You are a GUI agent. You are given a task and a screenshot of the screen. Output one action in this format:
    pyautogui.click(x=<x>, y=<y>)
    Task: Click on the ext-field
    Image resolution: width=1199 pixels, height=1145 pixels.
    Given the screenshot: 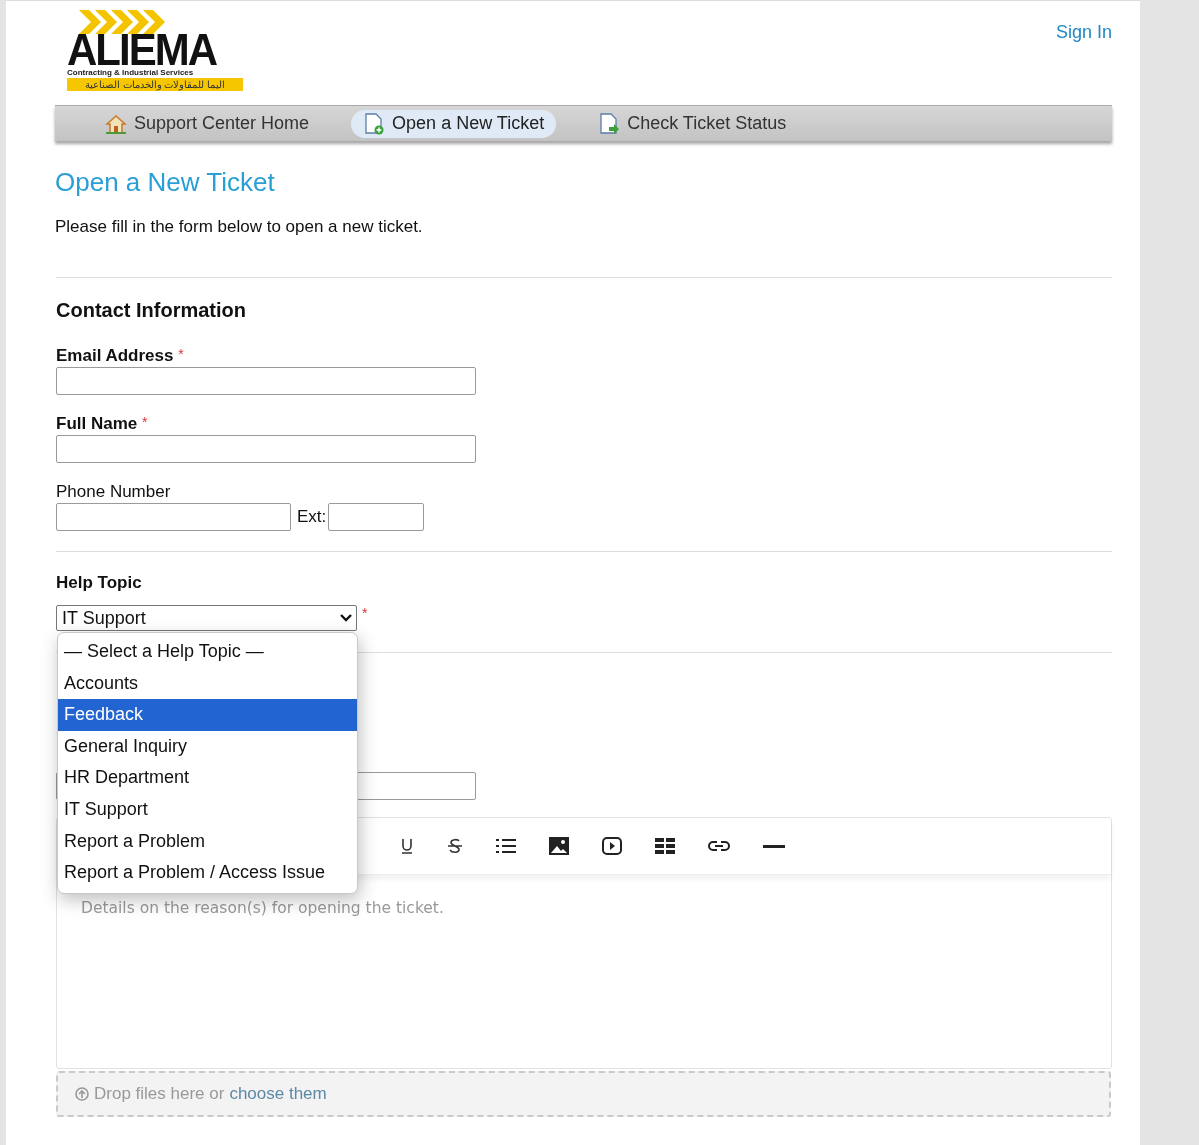 What is the action you would take?
    pyautogui.click(x=376, y=517)
    